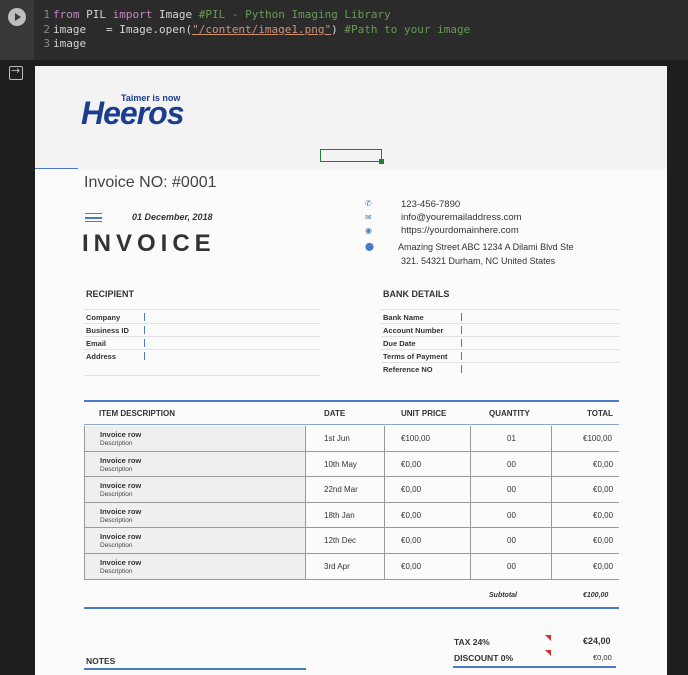 The height and width of the screenshot is (675, 688). I want to click on location-pin-icon: ⬤, so click(369, 246).